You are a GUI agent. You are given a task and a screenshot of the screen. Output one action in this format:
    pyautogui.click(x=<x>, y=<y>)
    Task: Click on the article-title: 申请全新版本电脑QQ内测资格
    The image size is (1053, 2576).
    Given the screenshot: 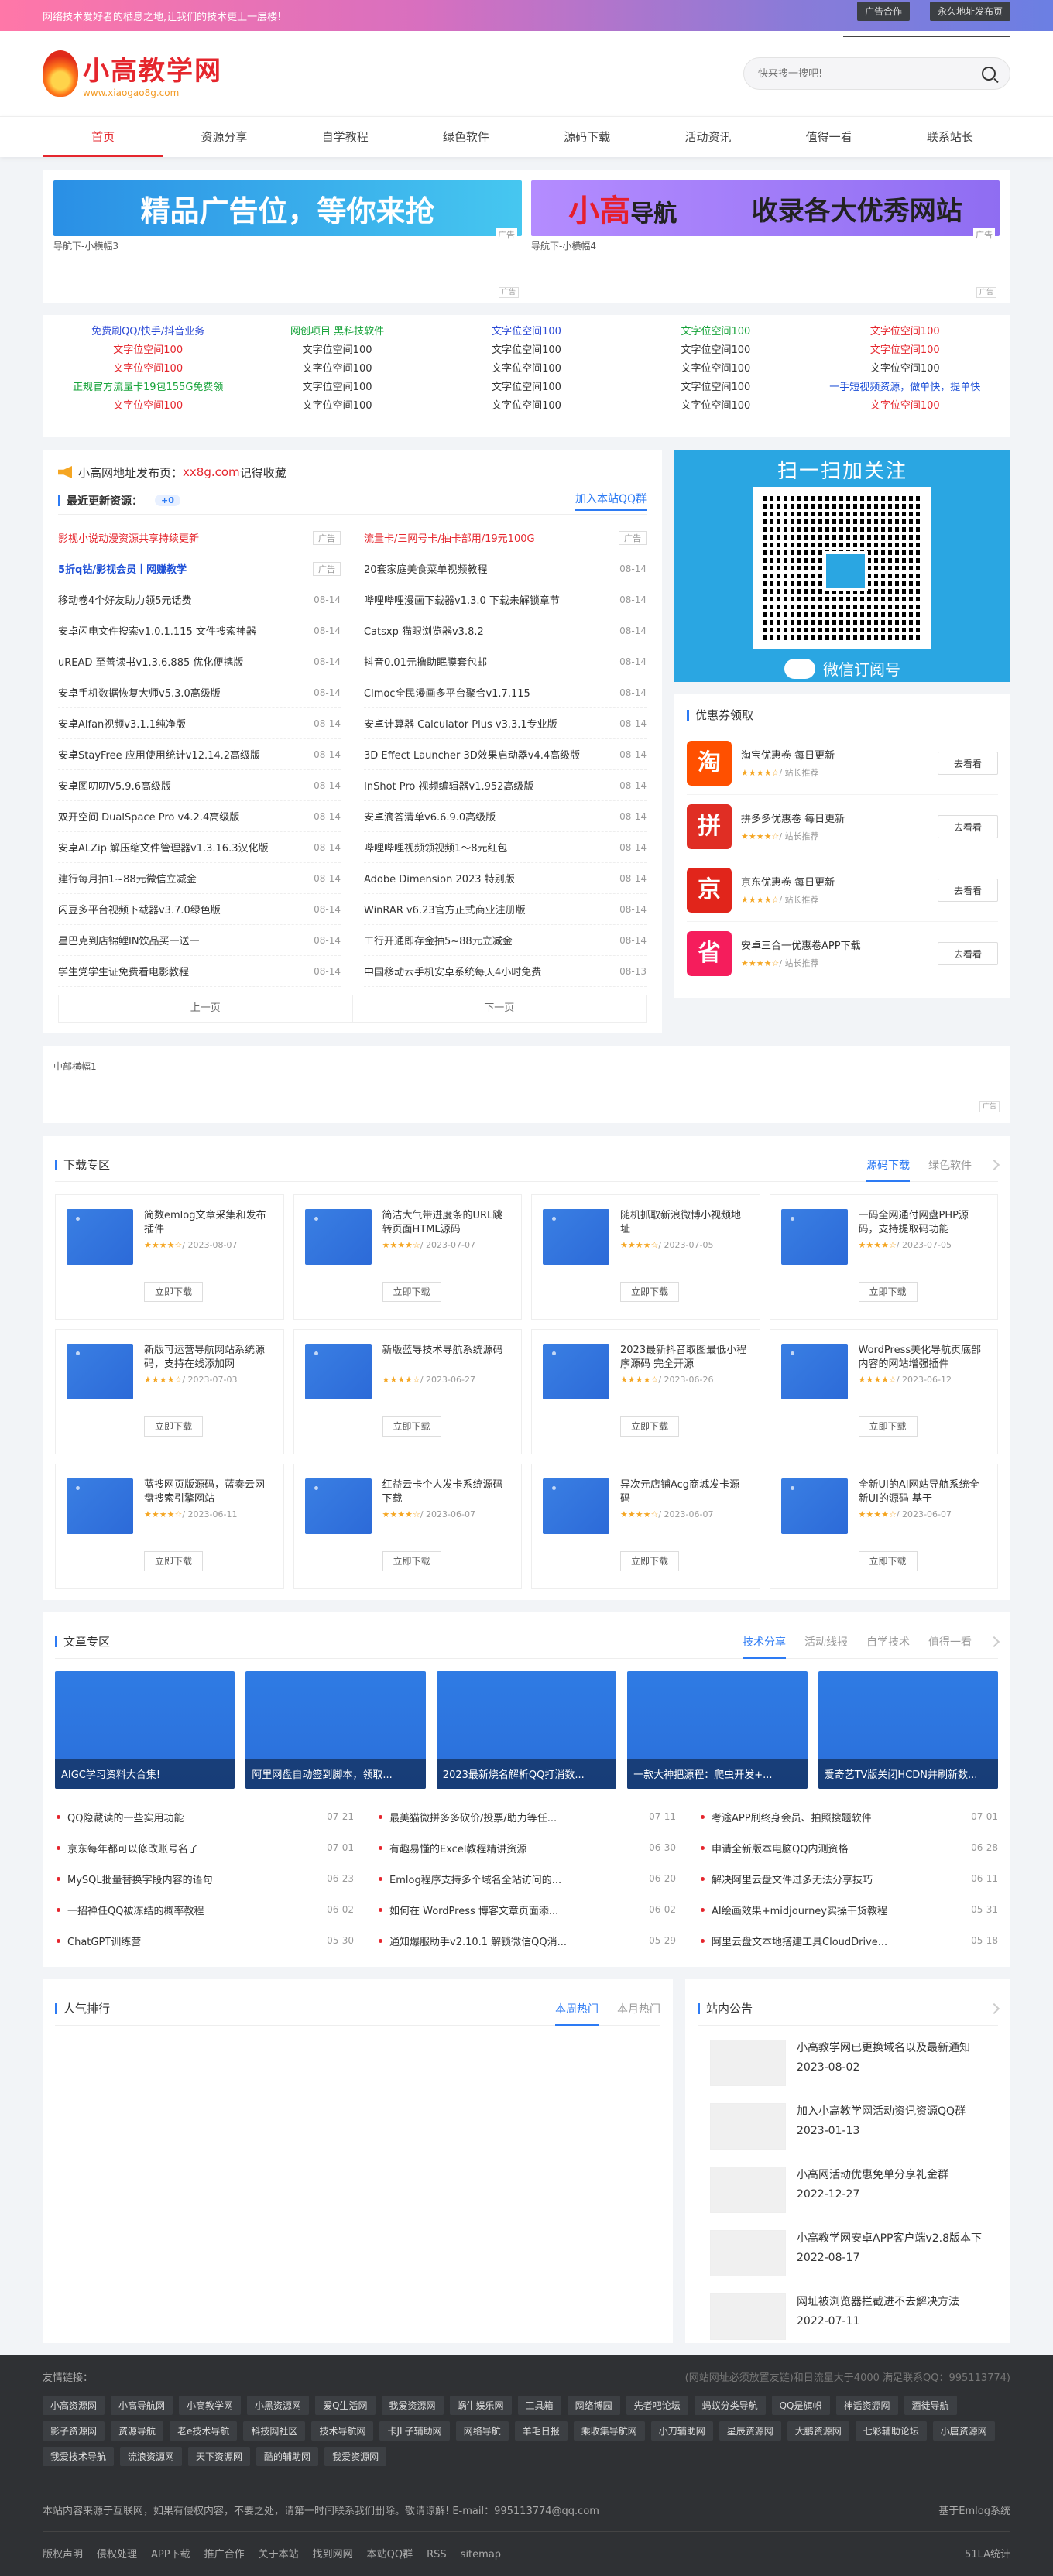 What is the action you would take?
    pyautogui.click(x=774, y=1848)
    